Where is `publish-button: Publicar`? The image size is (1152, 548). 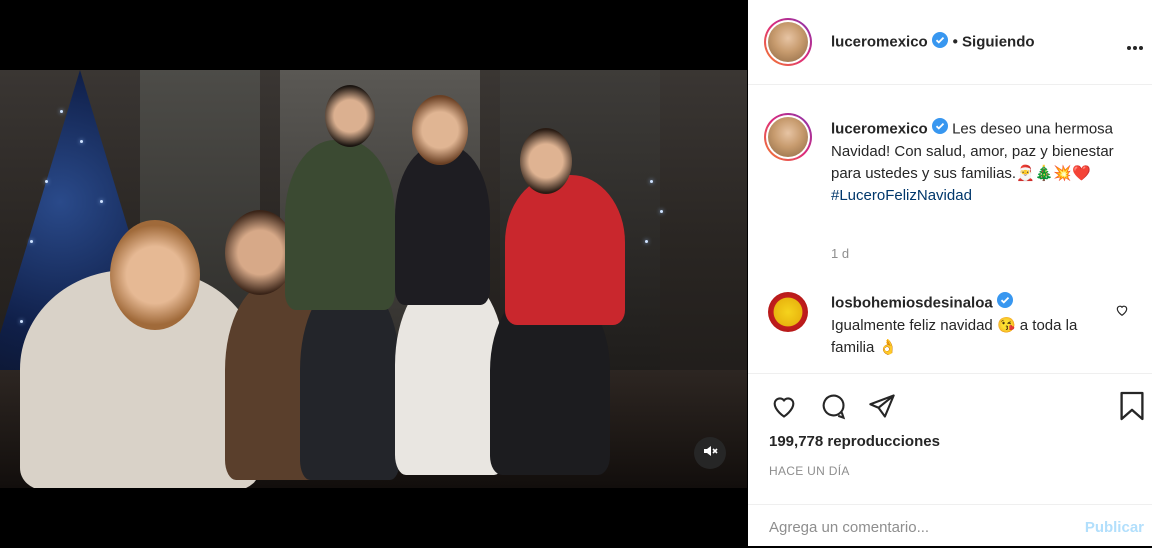
publish-button: Publicar is located at coordinates (1114, 527).